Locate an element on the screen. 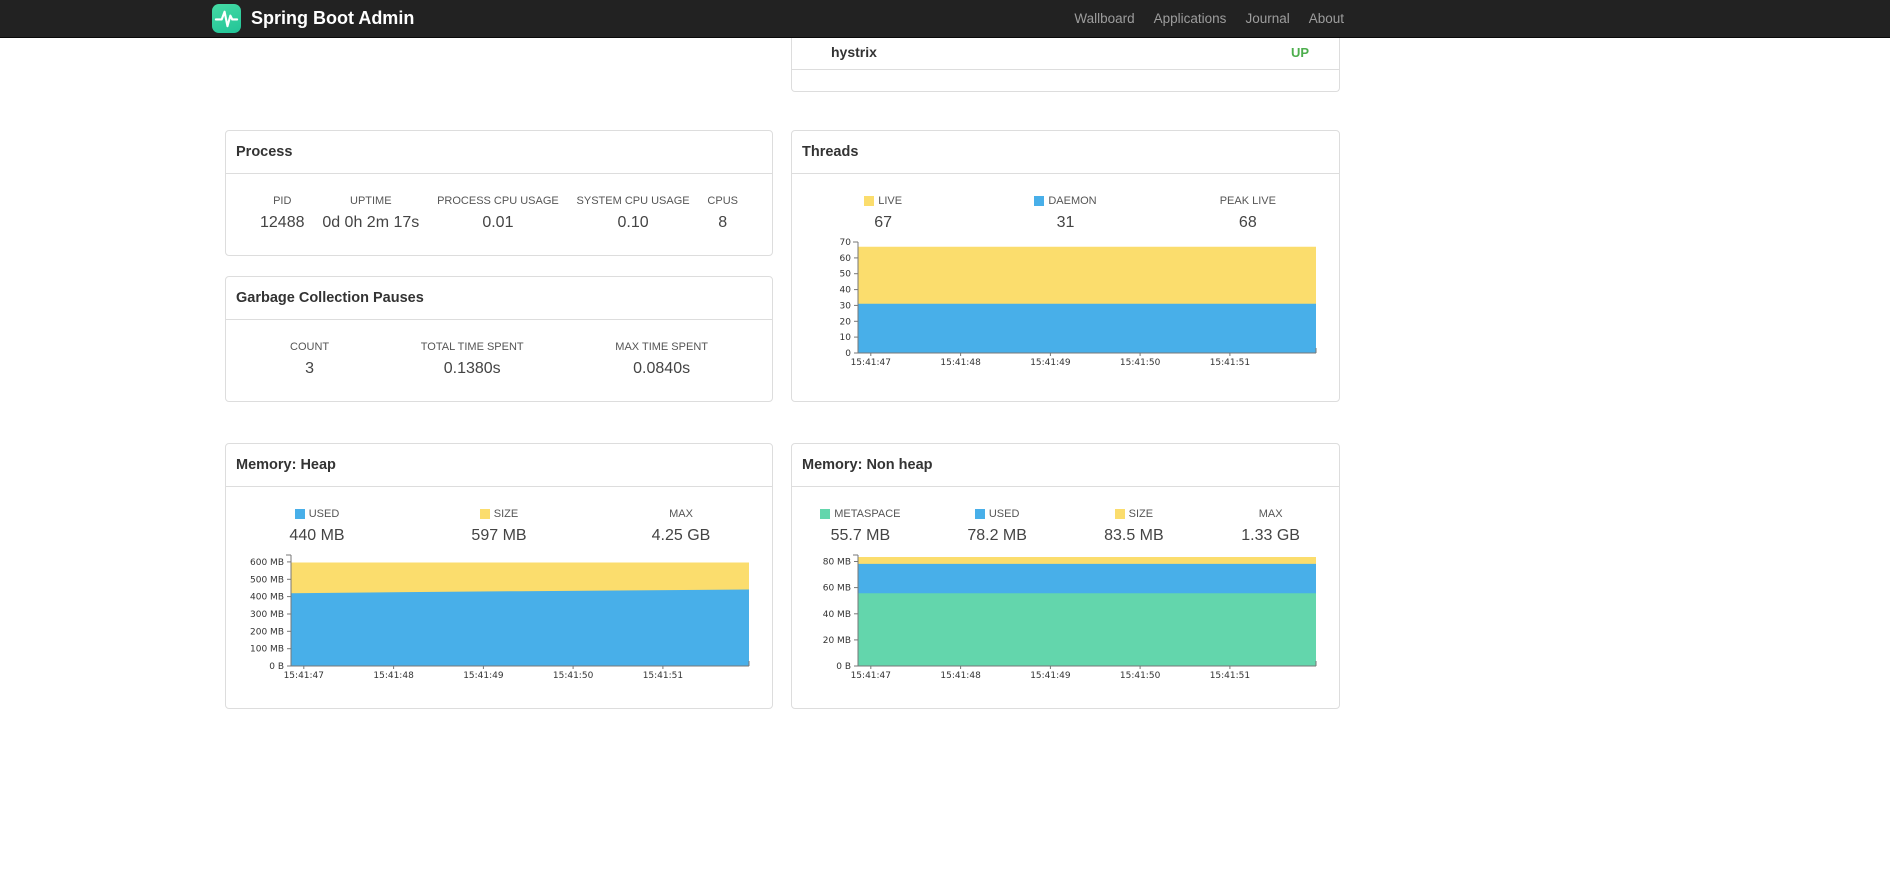  legend-daemon-swatch is located at coordinates (1039, 201).